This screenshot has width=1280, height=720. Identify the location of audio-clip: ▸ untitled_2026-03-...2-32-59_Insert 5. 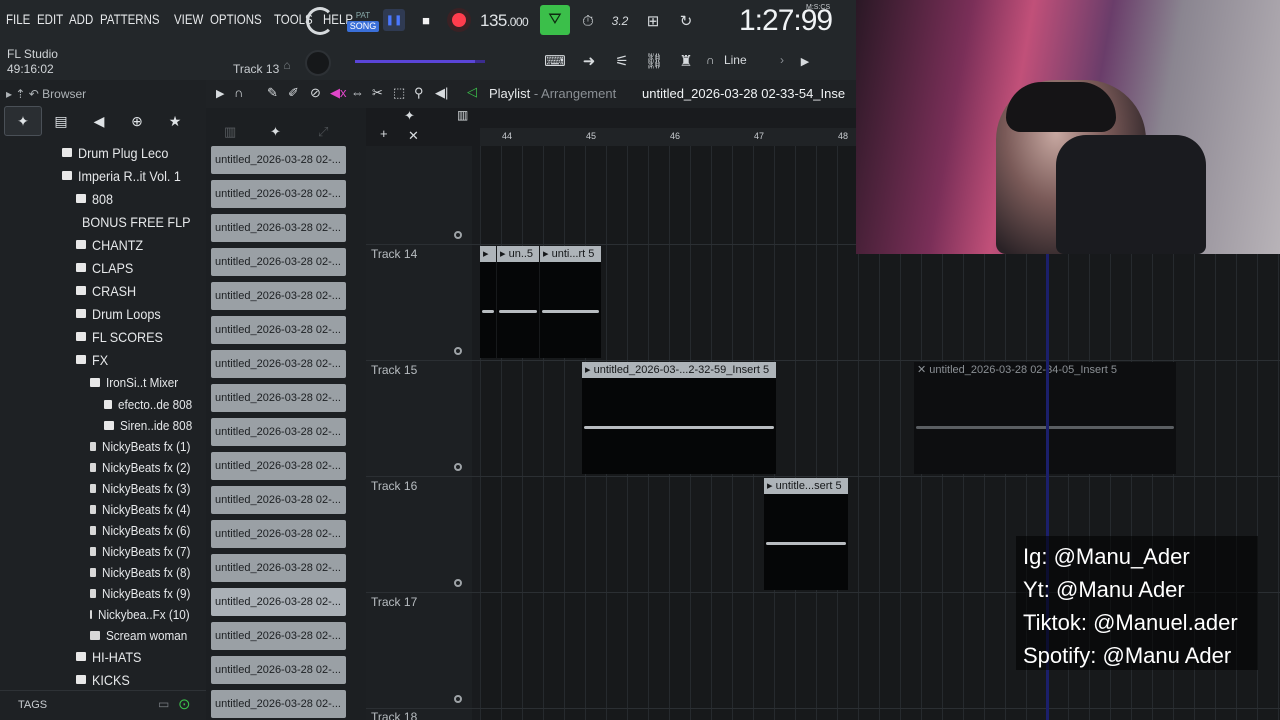
(679, 418).